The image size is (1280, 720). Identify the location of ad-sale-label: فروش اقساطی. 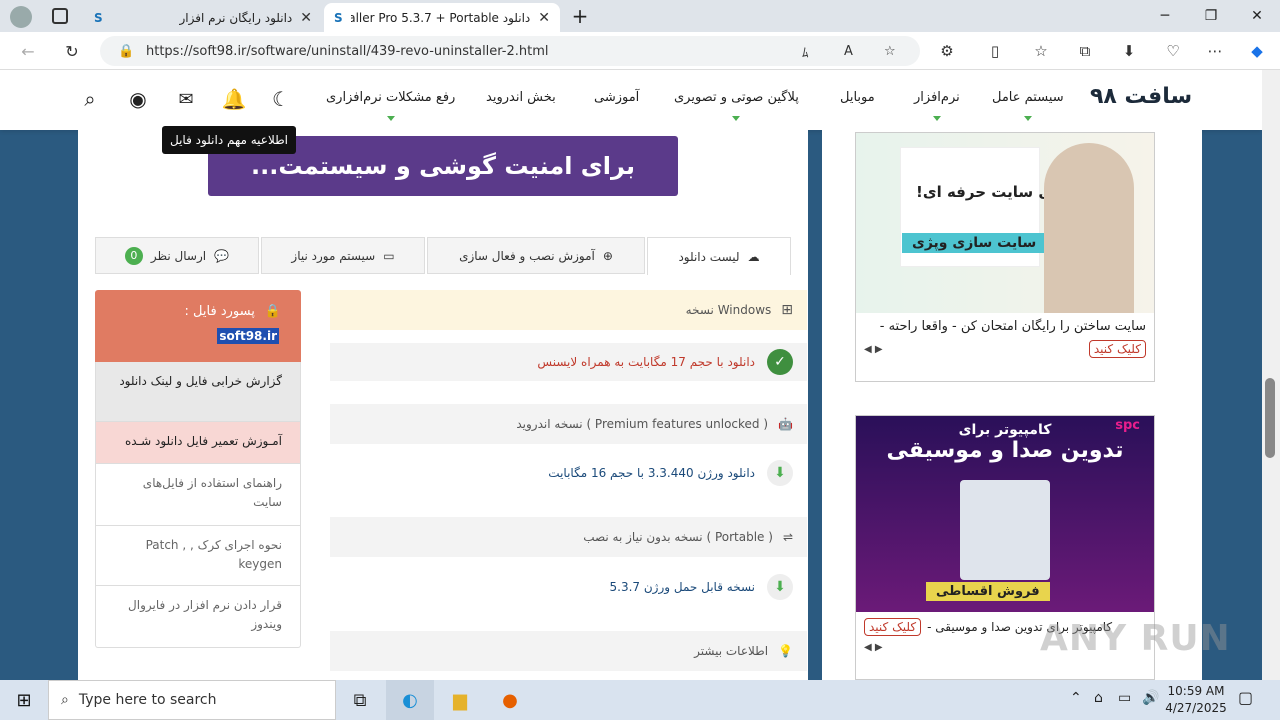
(988, 591).